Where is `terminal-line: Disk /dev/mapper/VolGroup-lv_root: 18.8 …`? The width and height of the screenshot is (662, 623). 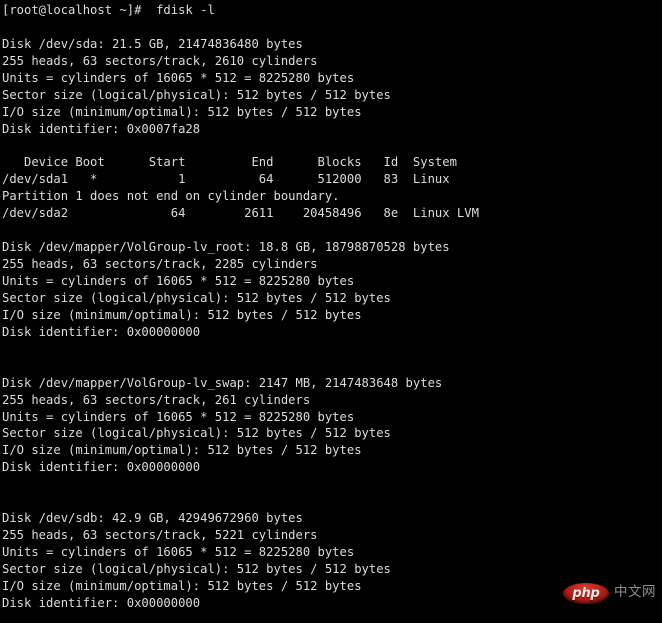
terminal-line: Disk /dev/mapper/VolGroup-lv_root: 18.8 … is located at coordinates (226, 247).